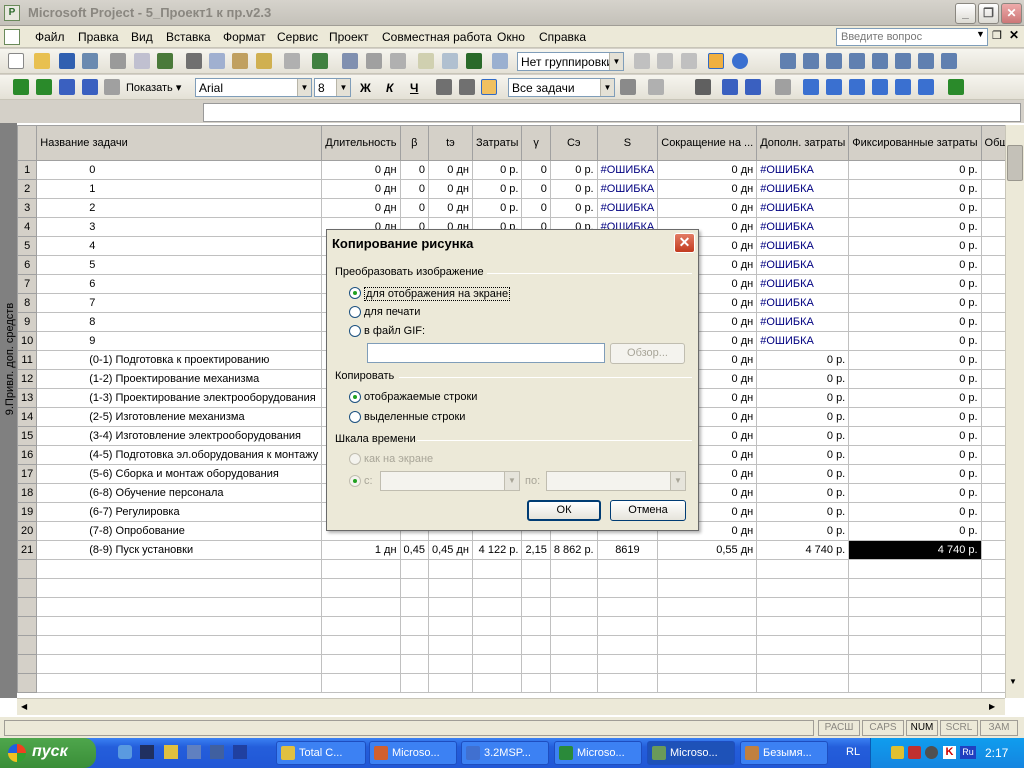 Image resolution: width=1024 pixels, height=768 pixels. Describe the element at coordinates (997, 35) in the screenshot. I see `doc-restore-icon: ❐` at that location.